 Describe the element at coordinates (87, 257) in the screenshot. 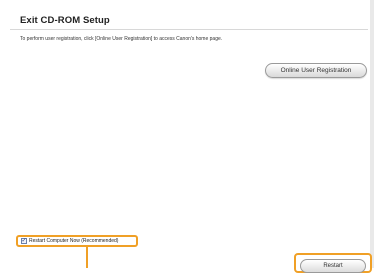

I see `callout-line-checkbox` at that location.